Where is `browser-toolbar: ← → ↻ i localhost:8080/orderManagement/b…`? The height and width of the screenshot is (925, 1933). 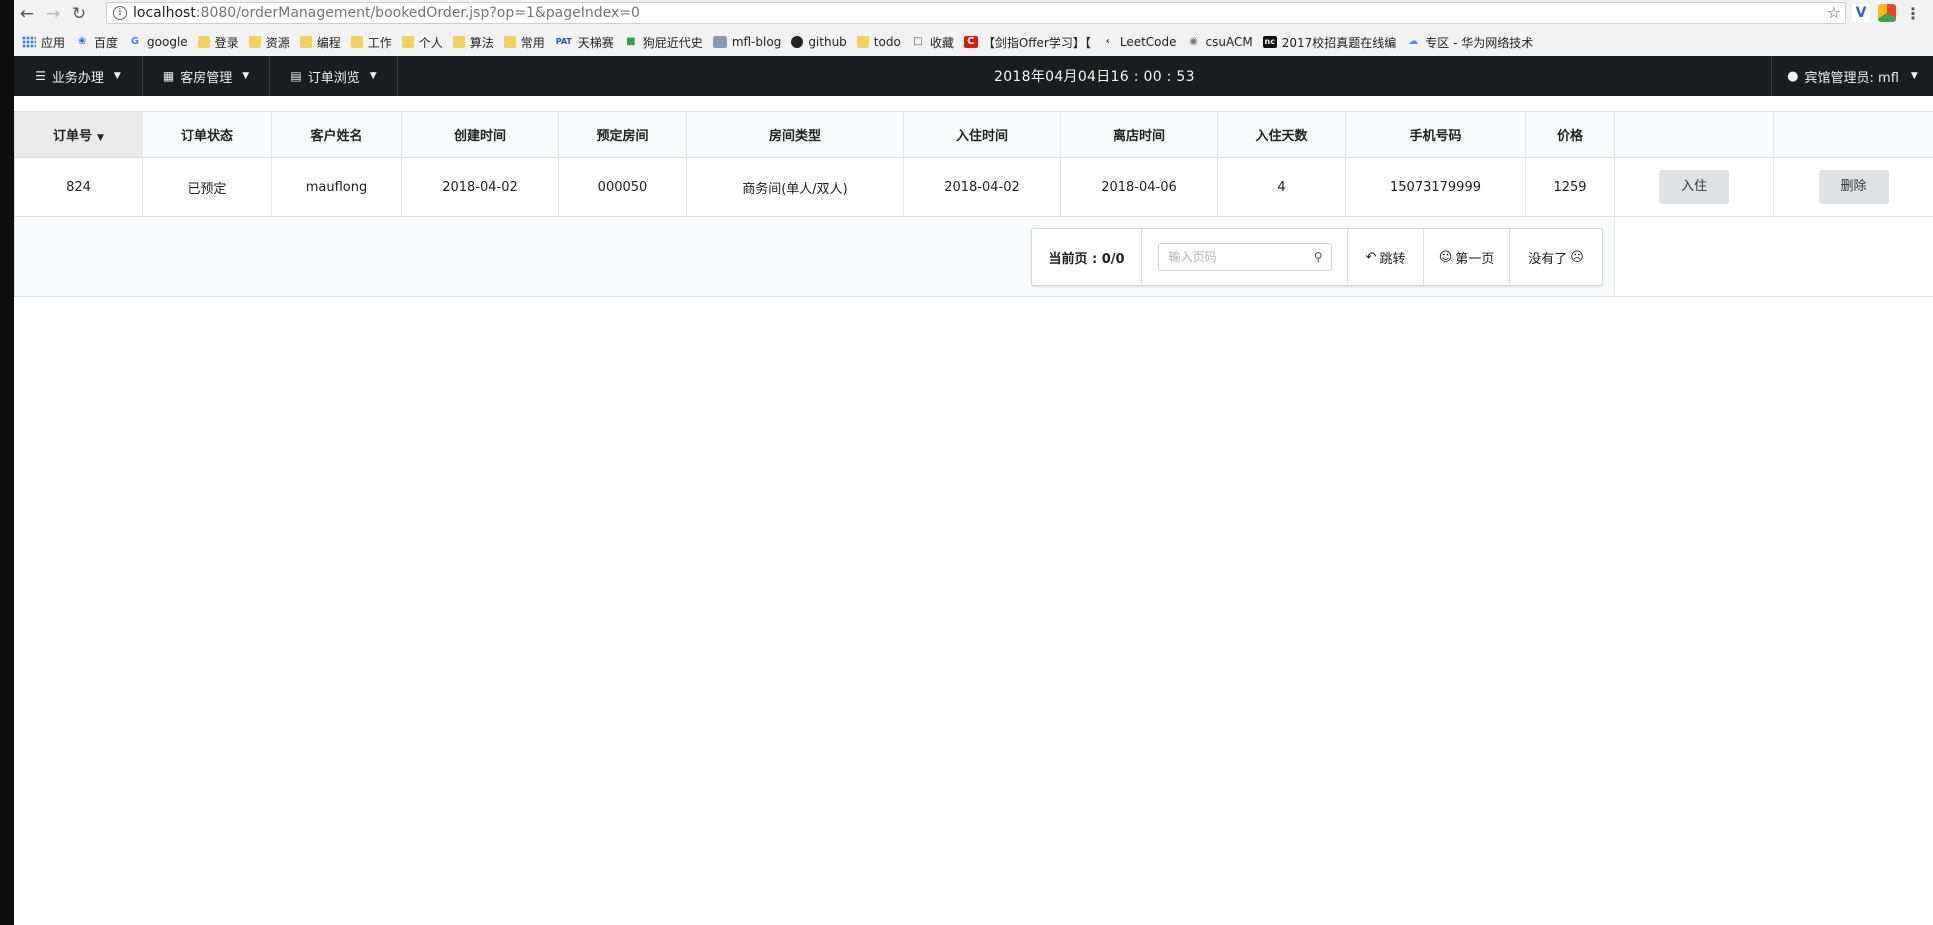
browser-toolbar: ← → ↻ i localhost:8080/orderManagement/b… is located at coordinates (973, 13).